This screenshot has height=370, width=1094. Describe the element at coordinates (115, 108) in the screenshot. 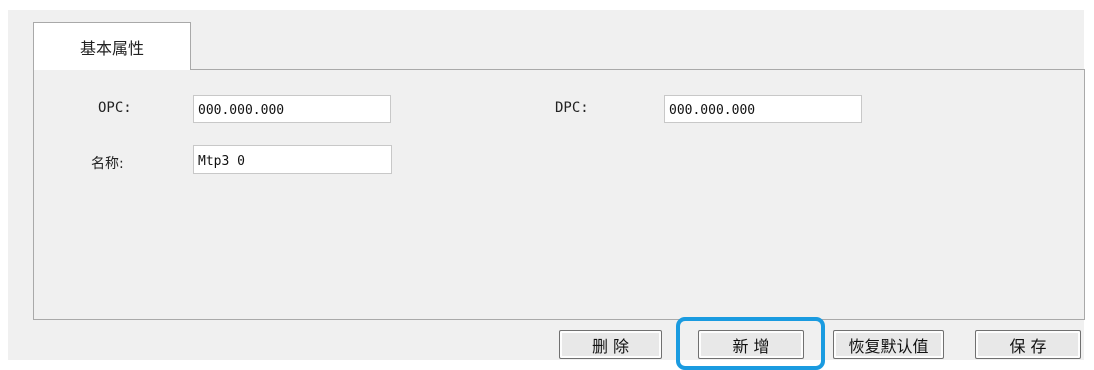

I see `opc-label: OPC:` at that location.